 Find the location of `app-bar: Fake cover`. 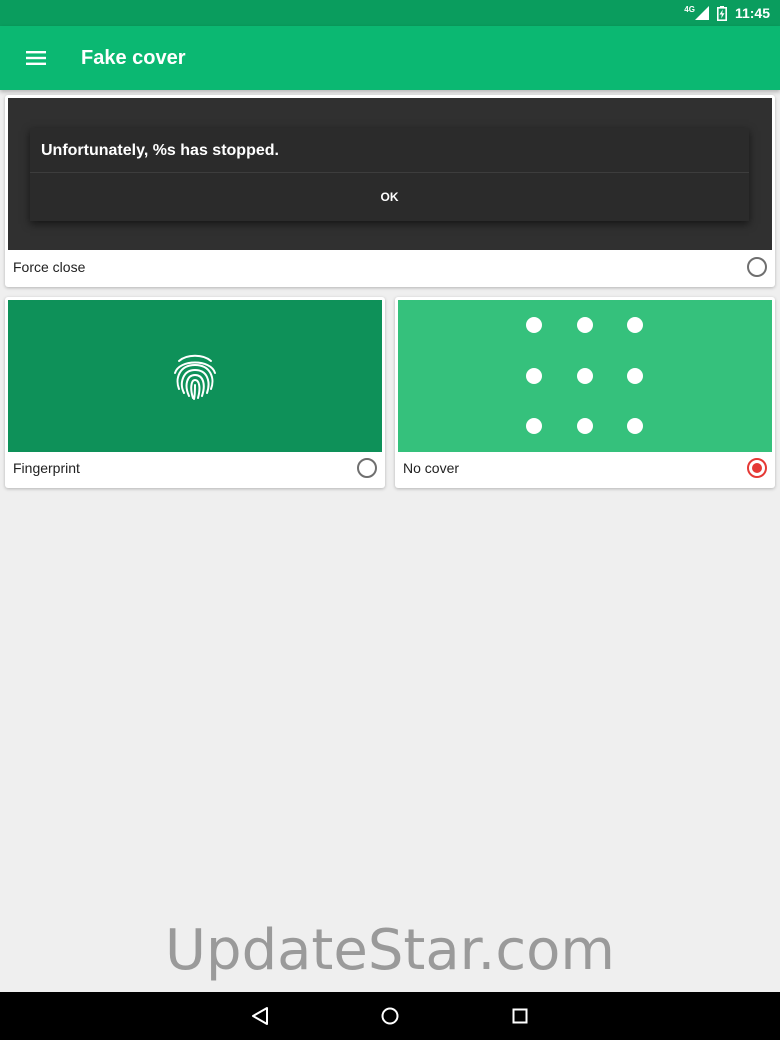

app-bar: Fake cover is located at coordinates (390, 58).